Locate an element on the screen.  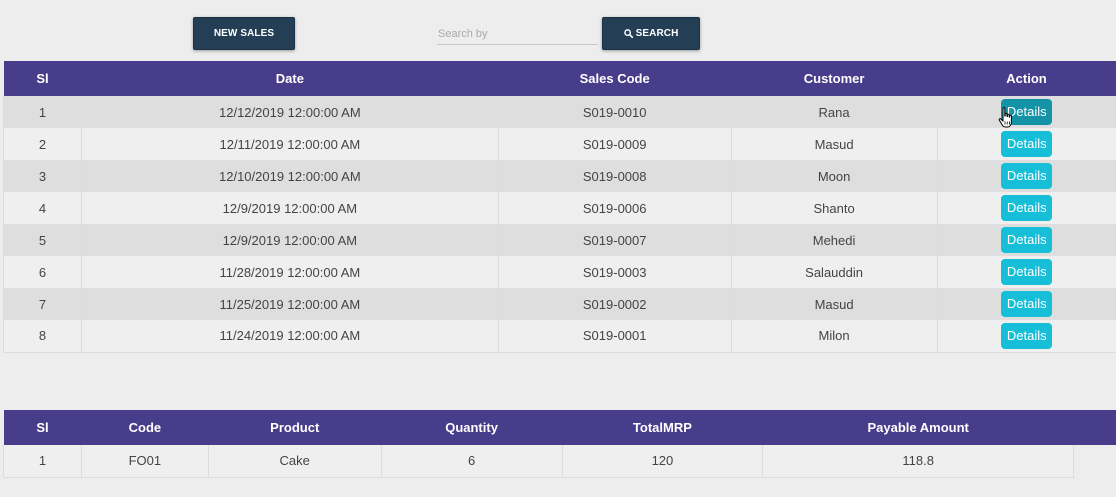
cell-sales-code: S019-0003 is located at coordinates (615, 272).